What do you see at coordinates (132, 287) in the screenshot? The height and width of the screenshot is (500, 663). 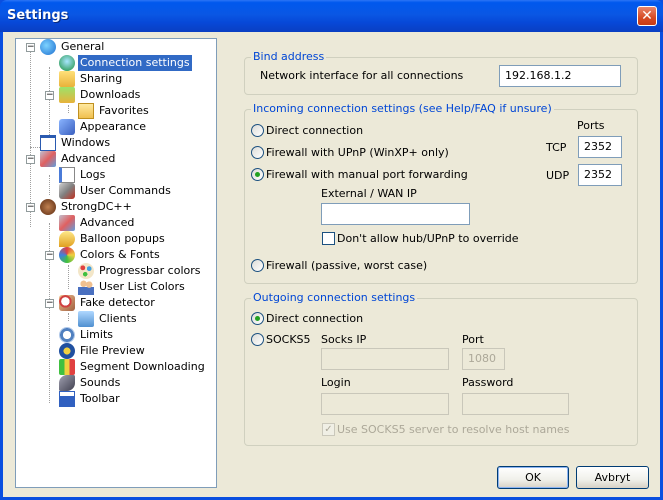 I see `tree-item-user-list-colors: User List Colors` at bounding box center [132, 287].